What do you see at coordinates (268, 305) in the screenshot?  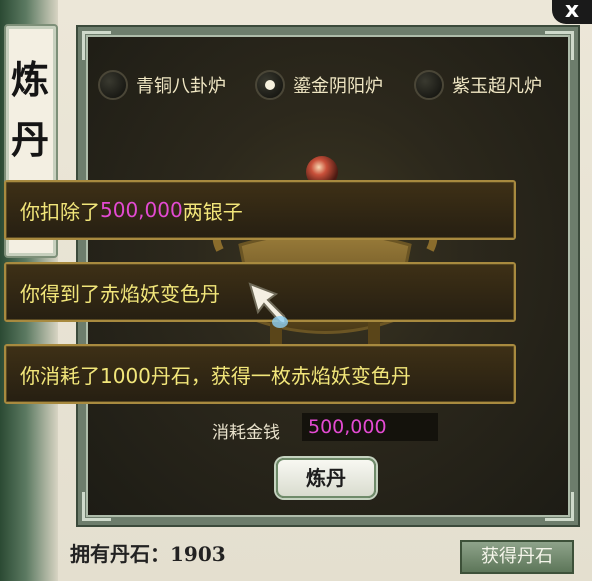 I see `pointer-cursor-icon` at bounding box center [268, 305].